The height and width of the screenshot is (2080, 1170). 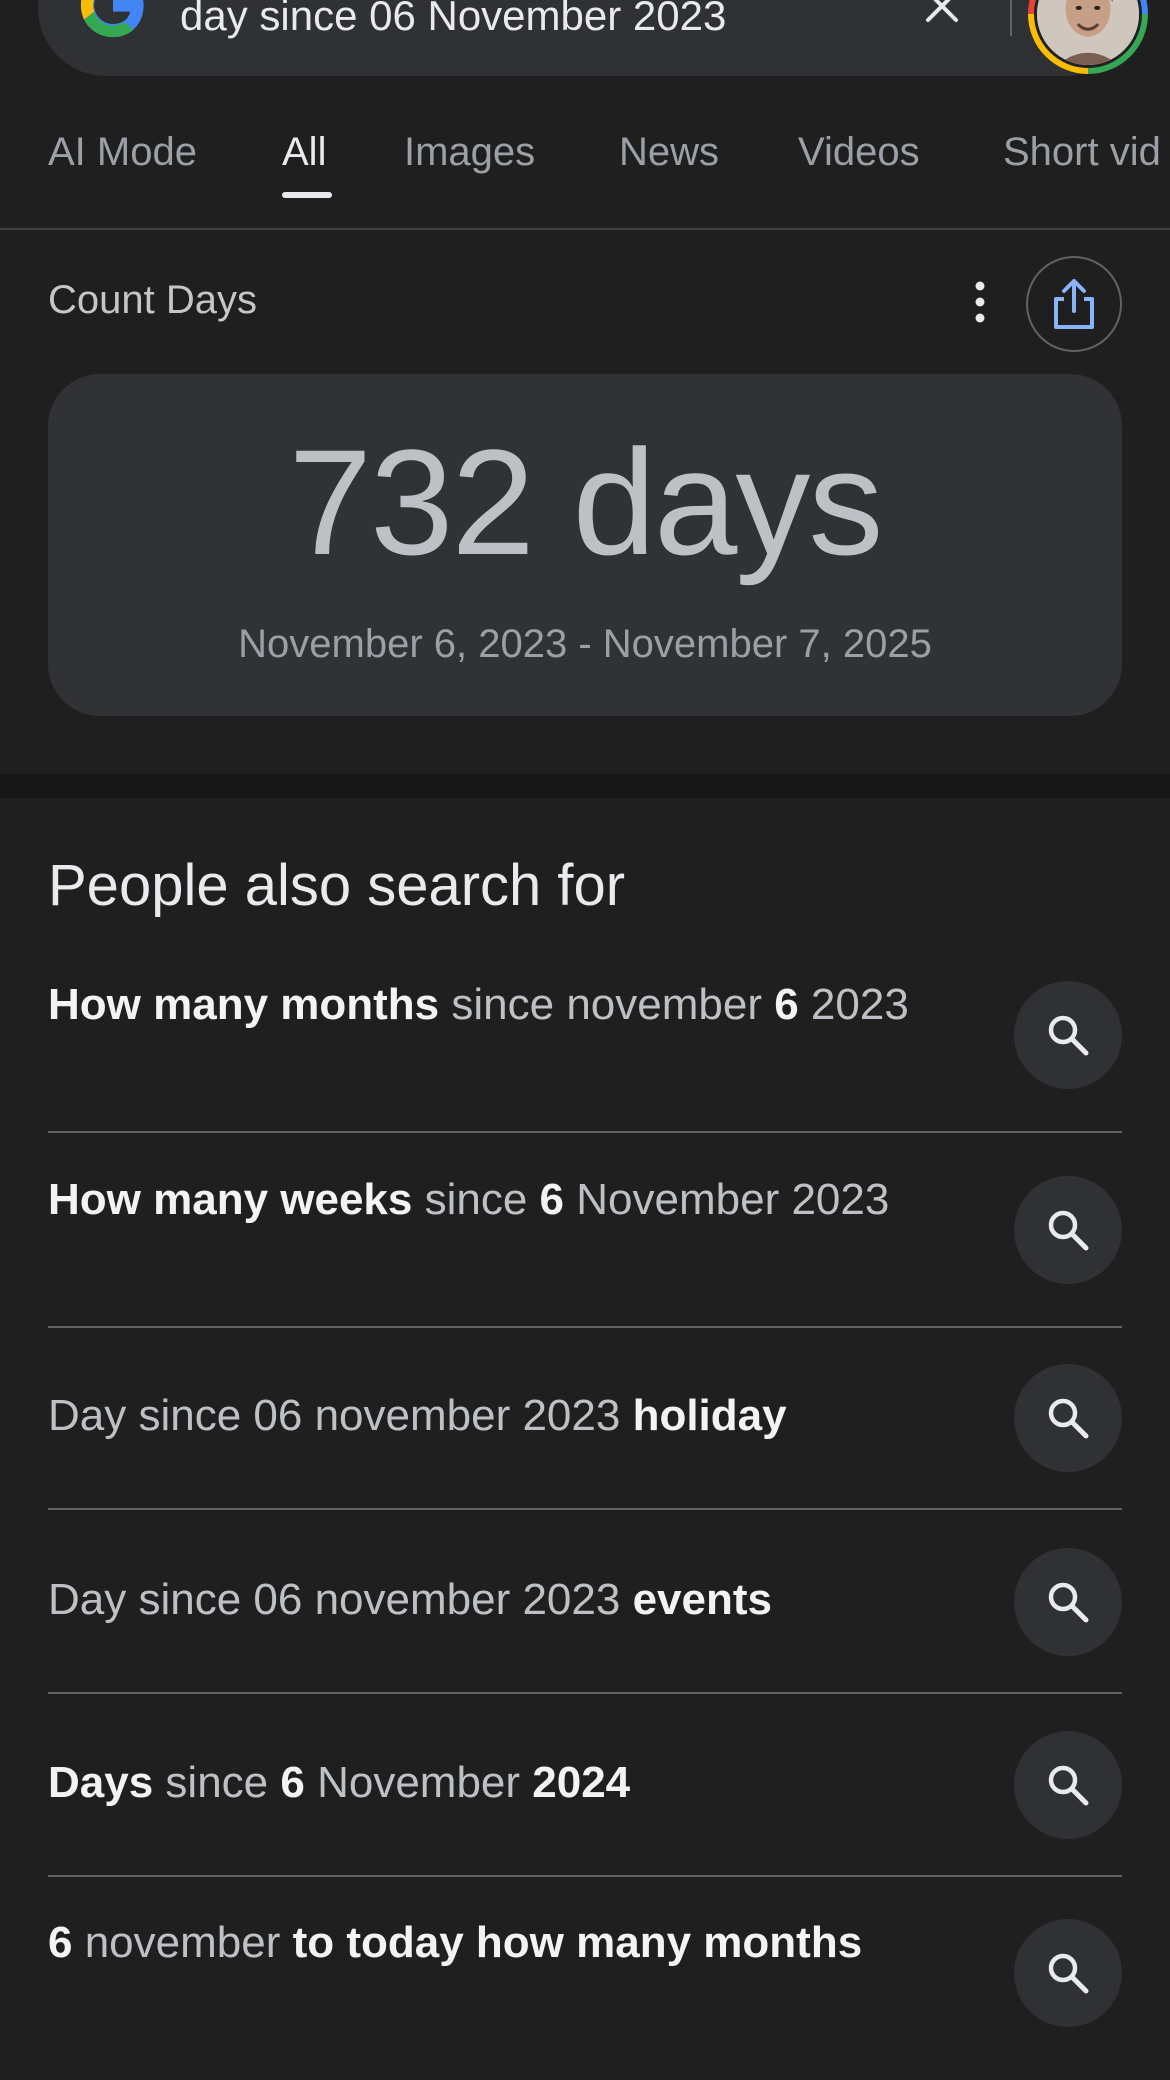 I want to click on query-term: November, so click(x=418, y=1782).